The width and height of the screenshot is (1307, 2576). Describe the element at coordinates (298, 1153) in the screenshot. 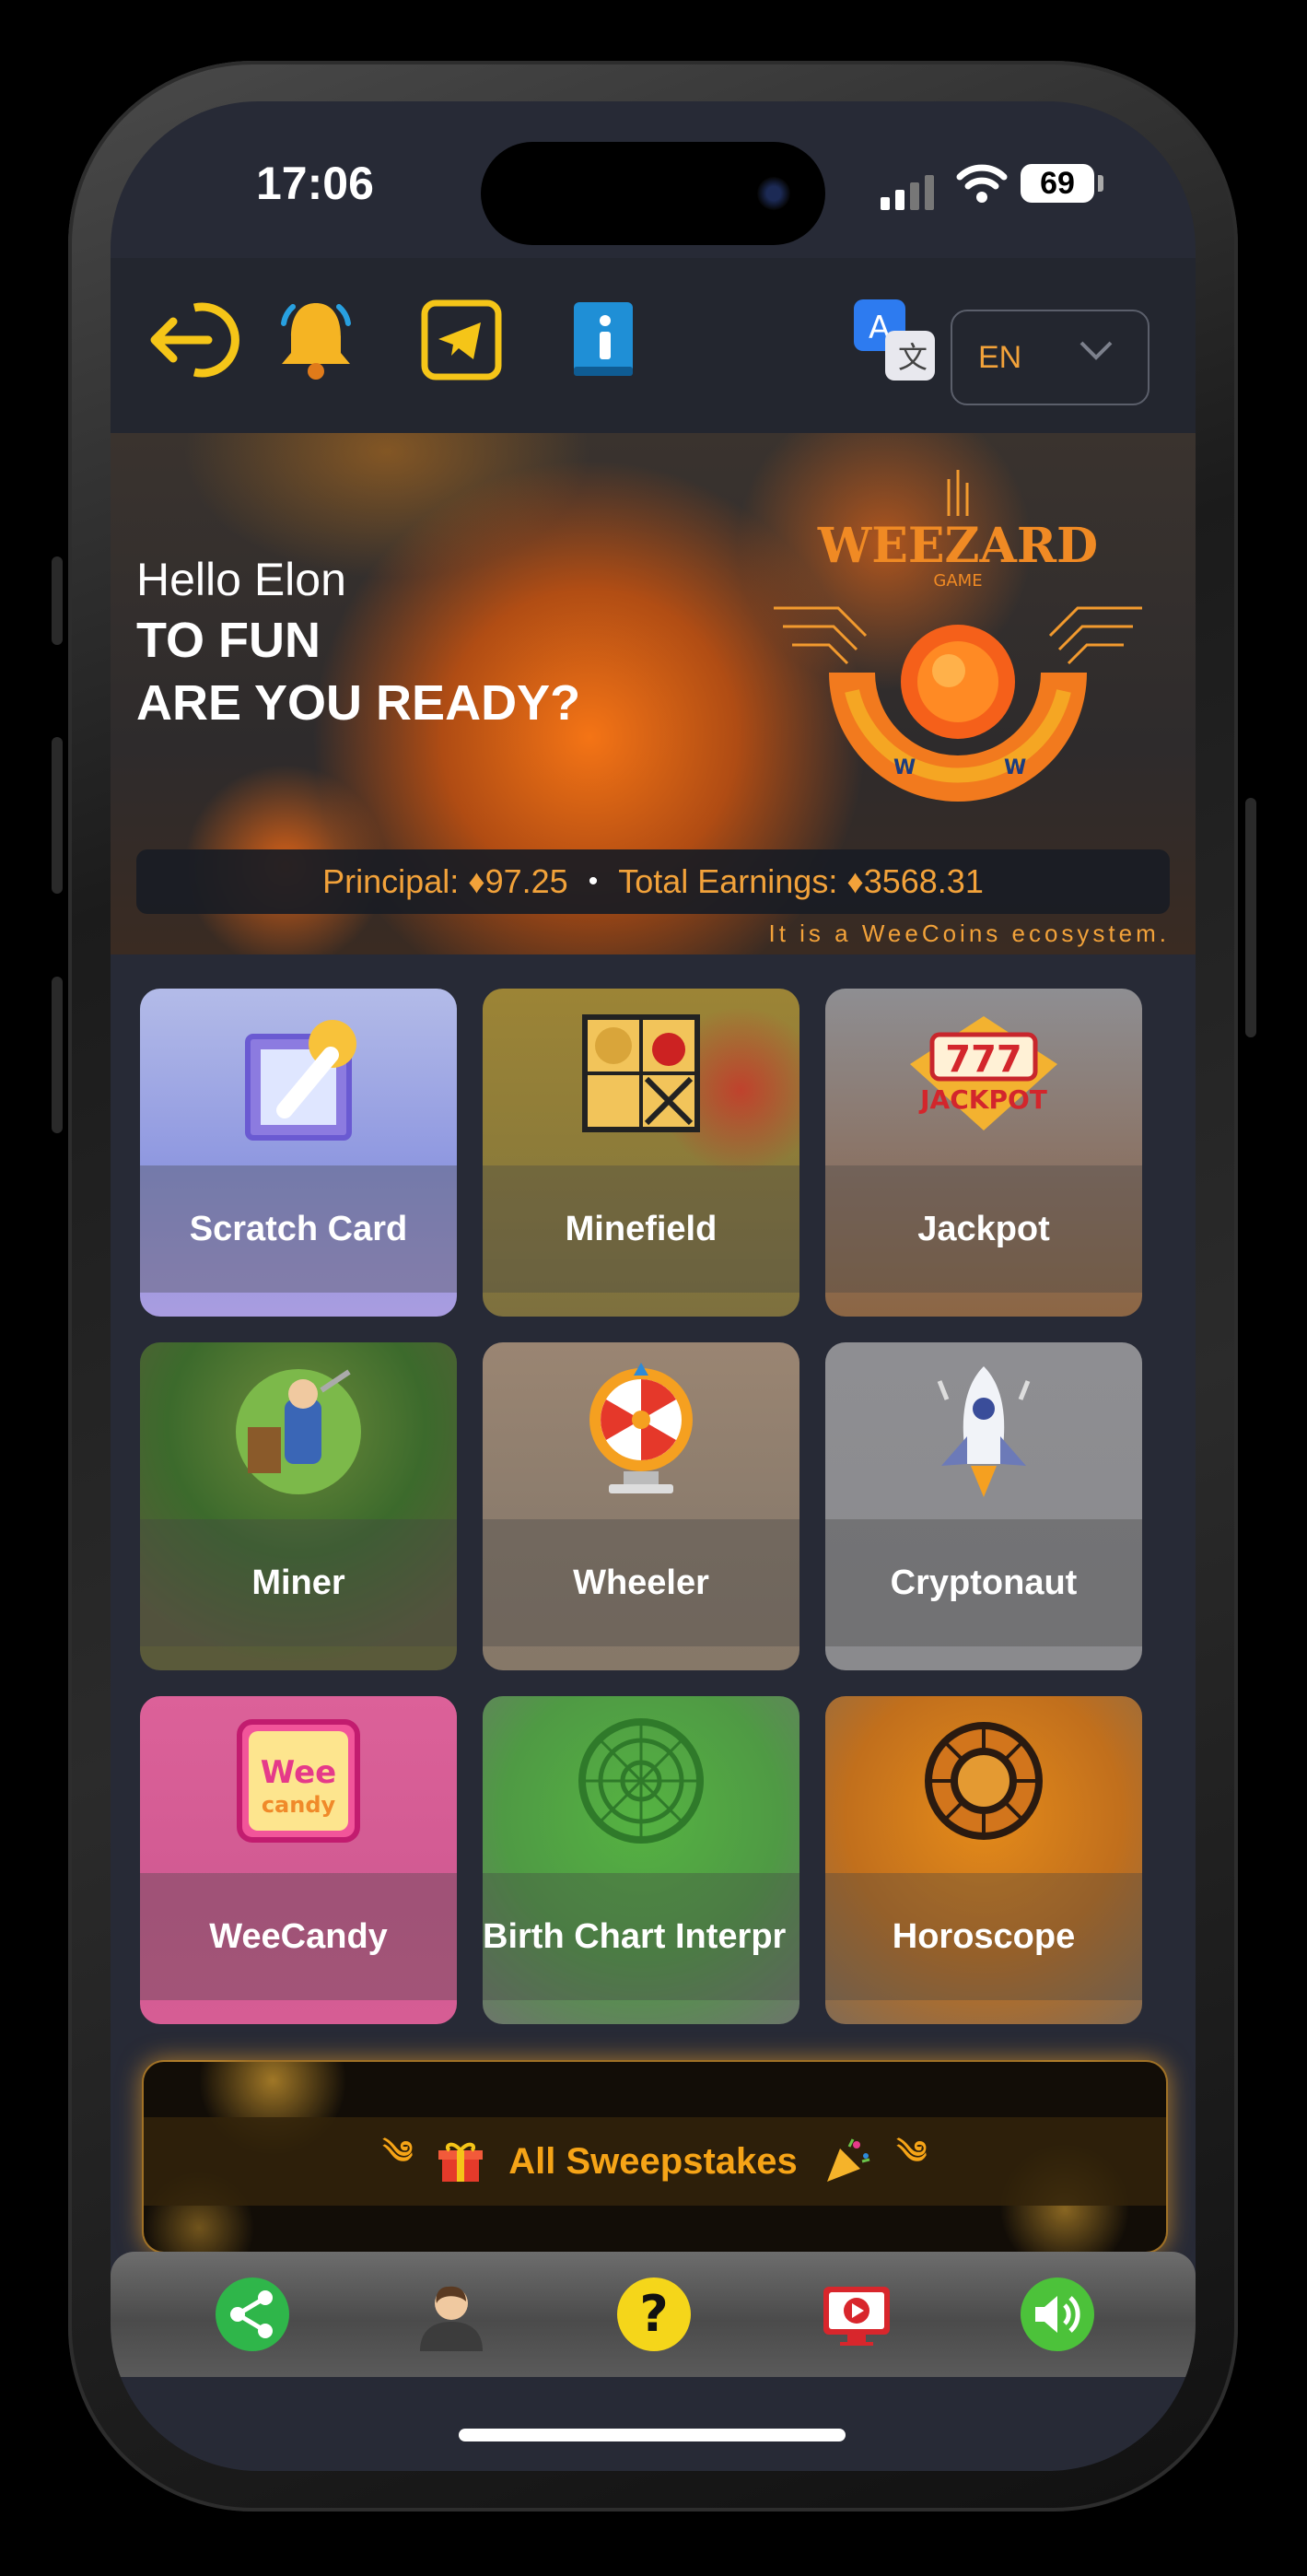

I see `game-card-scratch-card: Scratch Card` at that location.